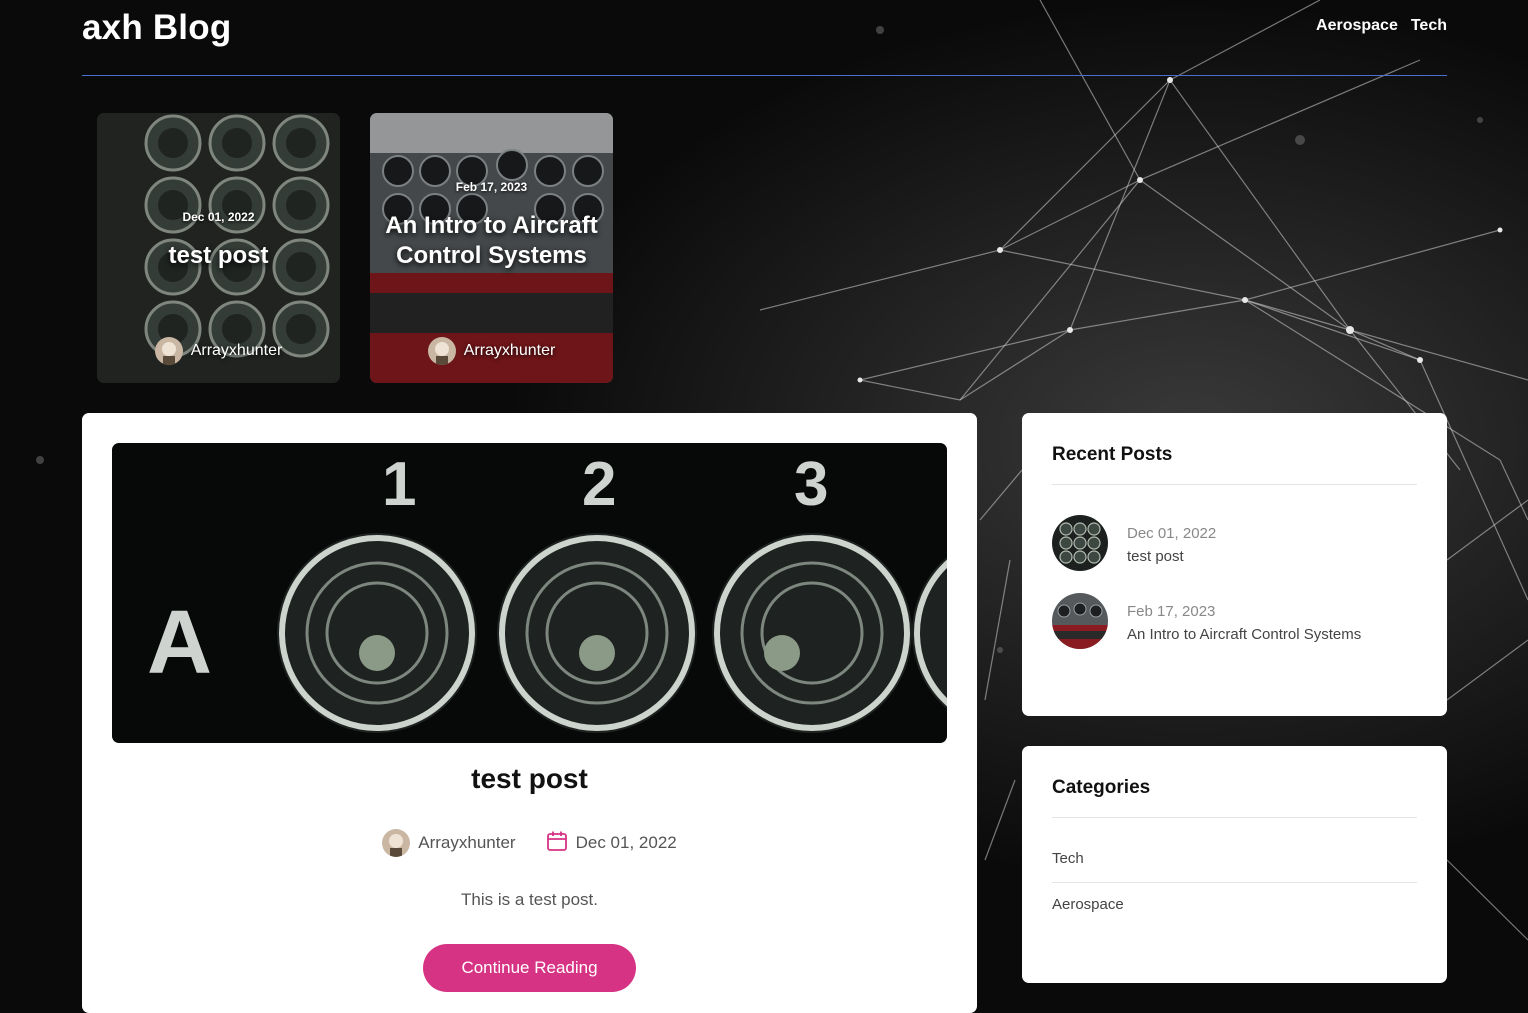 The height and width of the screenshot is (1013, 1528). I want to click on well-row-label: A, so click(179, 643).